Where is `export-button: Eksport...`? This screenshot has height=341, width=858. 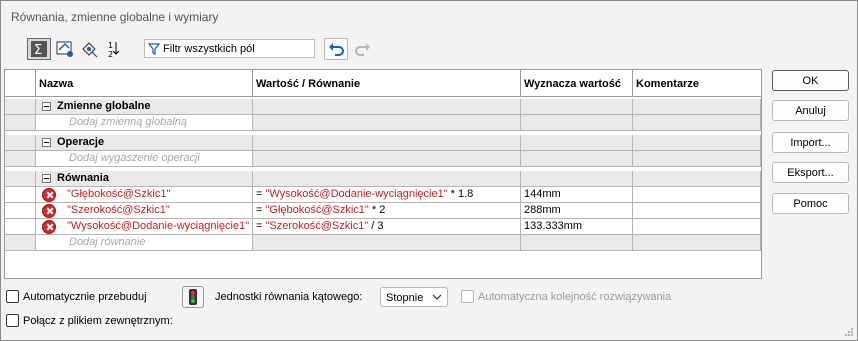
export-button: Eksport... is located at coordinates (810, 172).